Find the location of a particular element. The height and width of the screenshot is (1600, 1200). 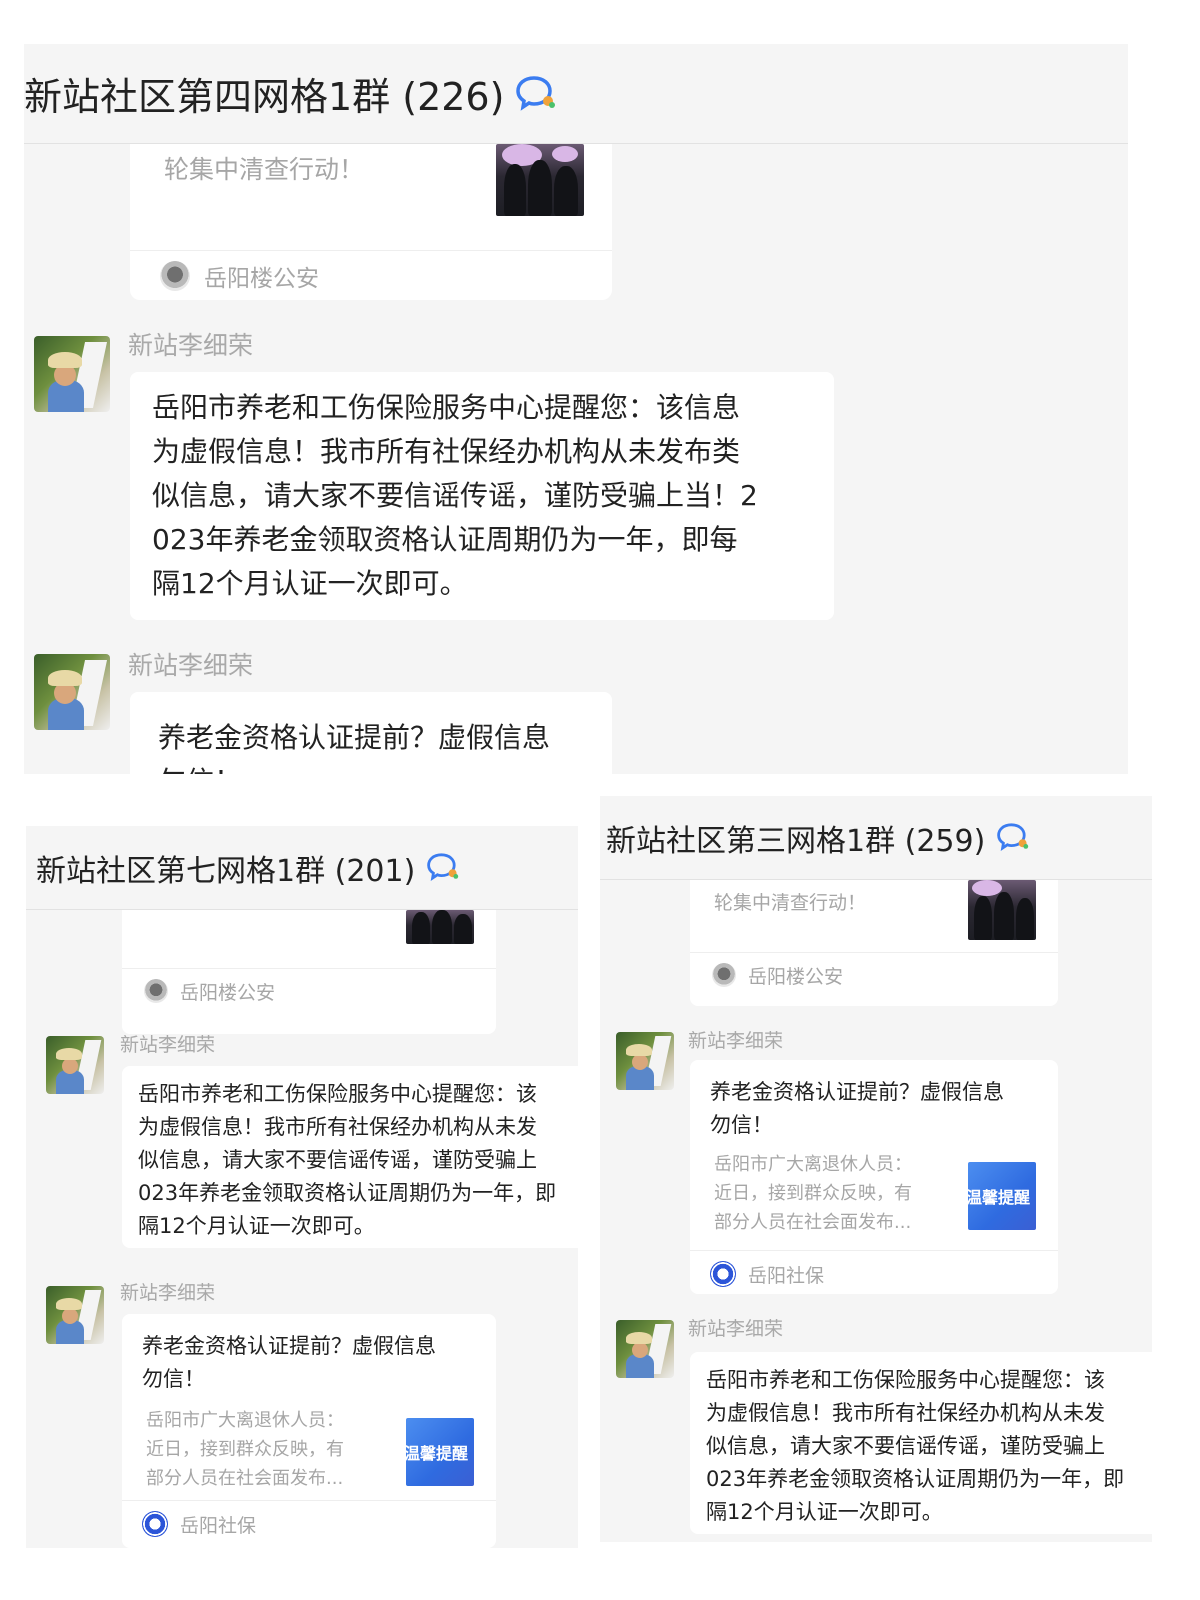

shared-link-card: 养老金资格认证提前？虚假信息 勿信！ is located at coordinates (371, 733).